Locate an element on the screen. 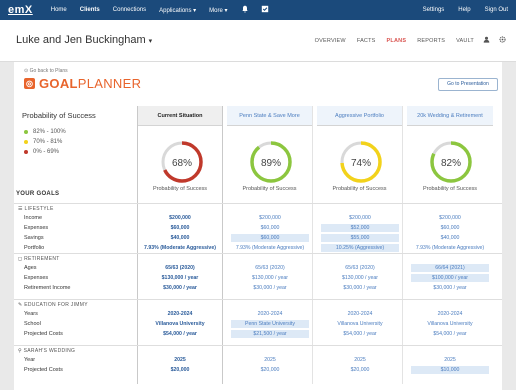 The width and height of the screenshot is (516, 390). nav-settings: Settings is located at coordinates (434, 10).